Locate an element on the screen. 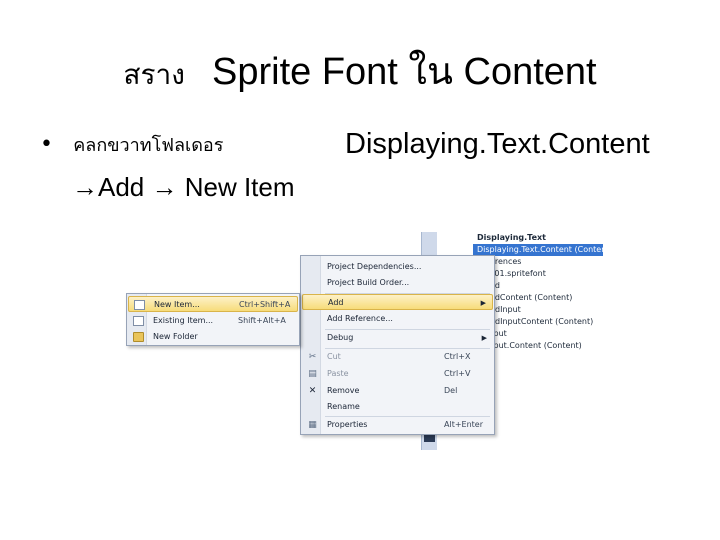 This screenshot has height=540, width=720. menu-item-label: Debug is located at coordinates (340, 337).